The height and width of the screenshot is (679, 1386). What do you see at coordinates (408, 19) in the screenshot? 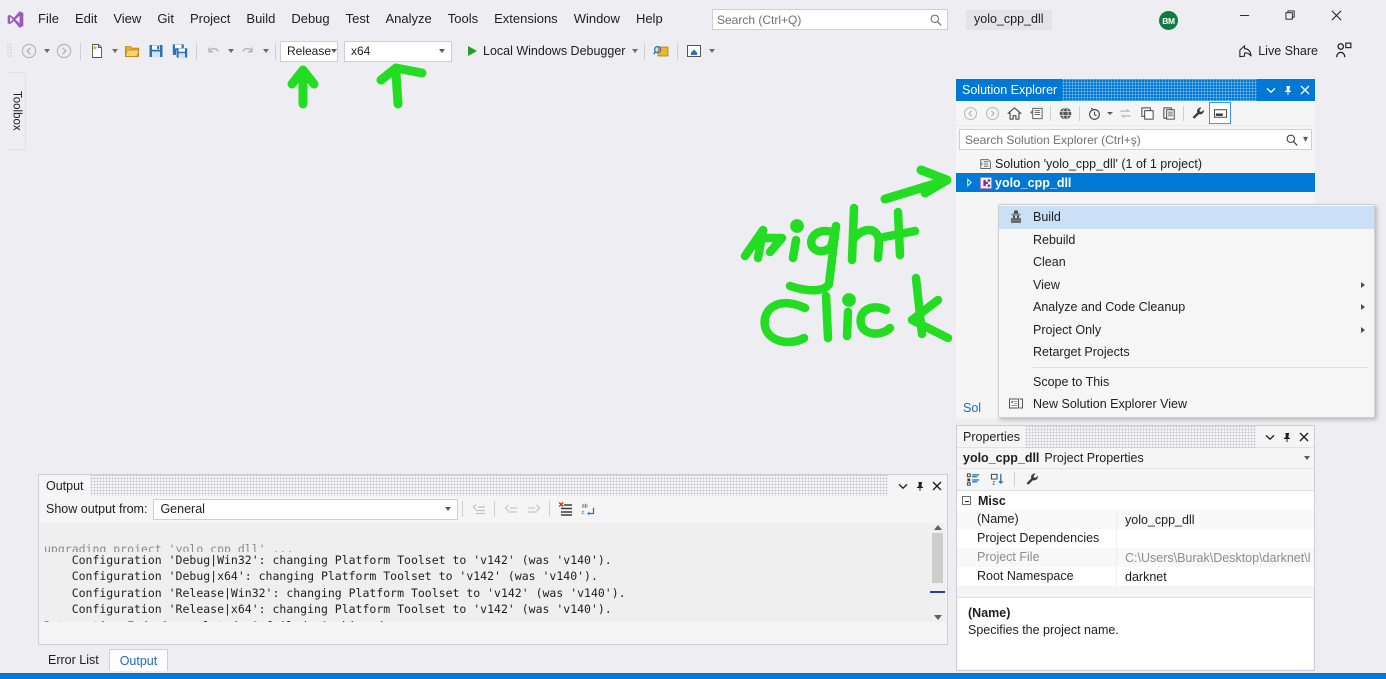
I see `menu-item-analyze: Analyze` at bounding box center [408, 19].